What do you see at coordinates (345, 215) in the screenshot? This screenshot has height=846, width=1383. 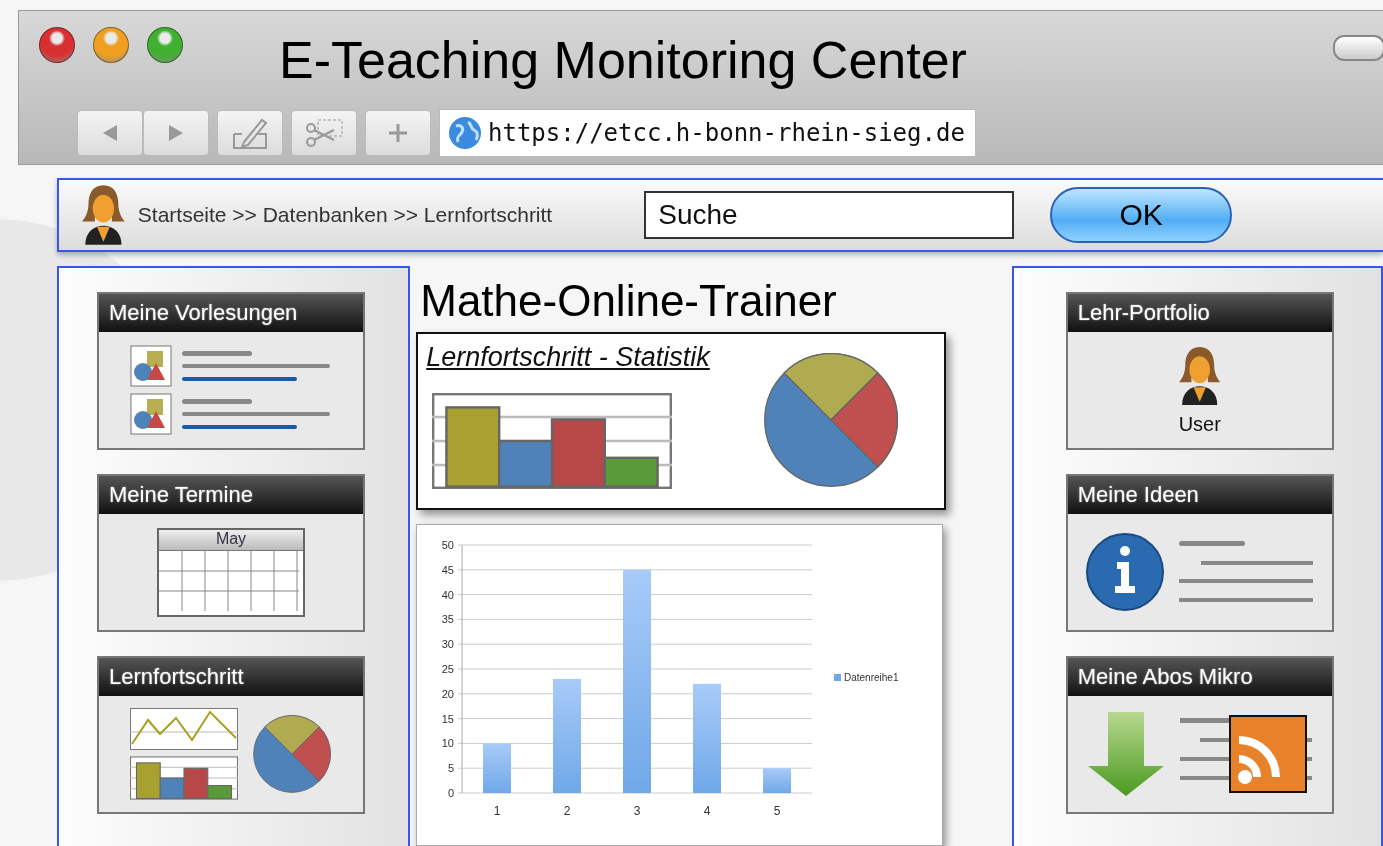 I see `breadcrumb: Startseite >> Datenbanken >> Lernfortschritt` at bounding box center [345, 215].